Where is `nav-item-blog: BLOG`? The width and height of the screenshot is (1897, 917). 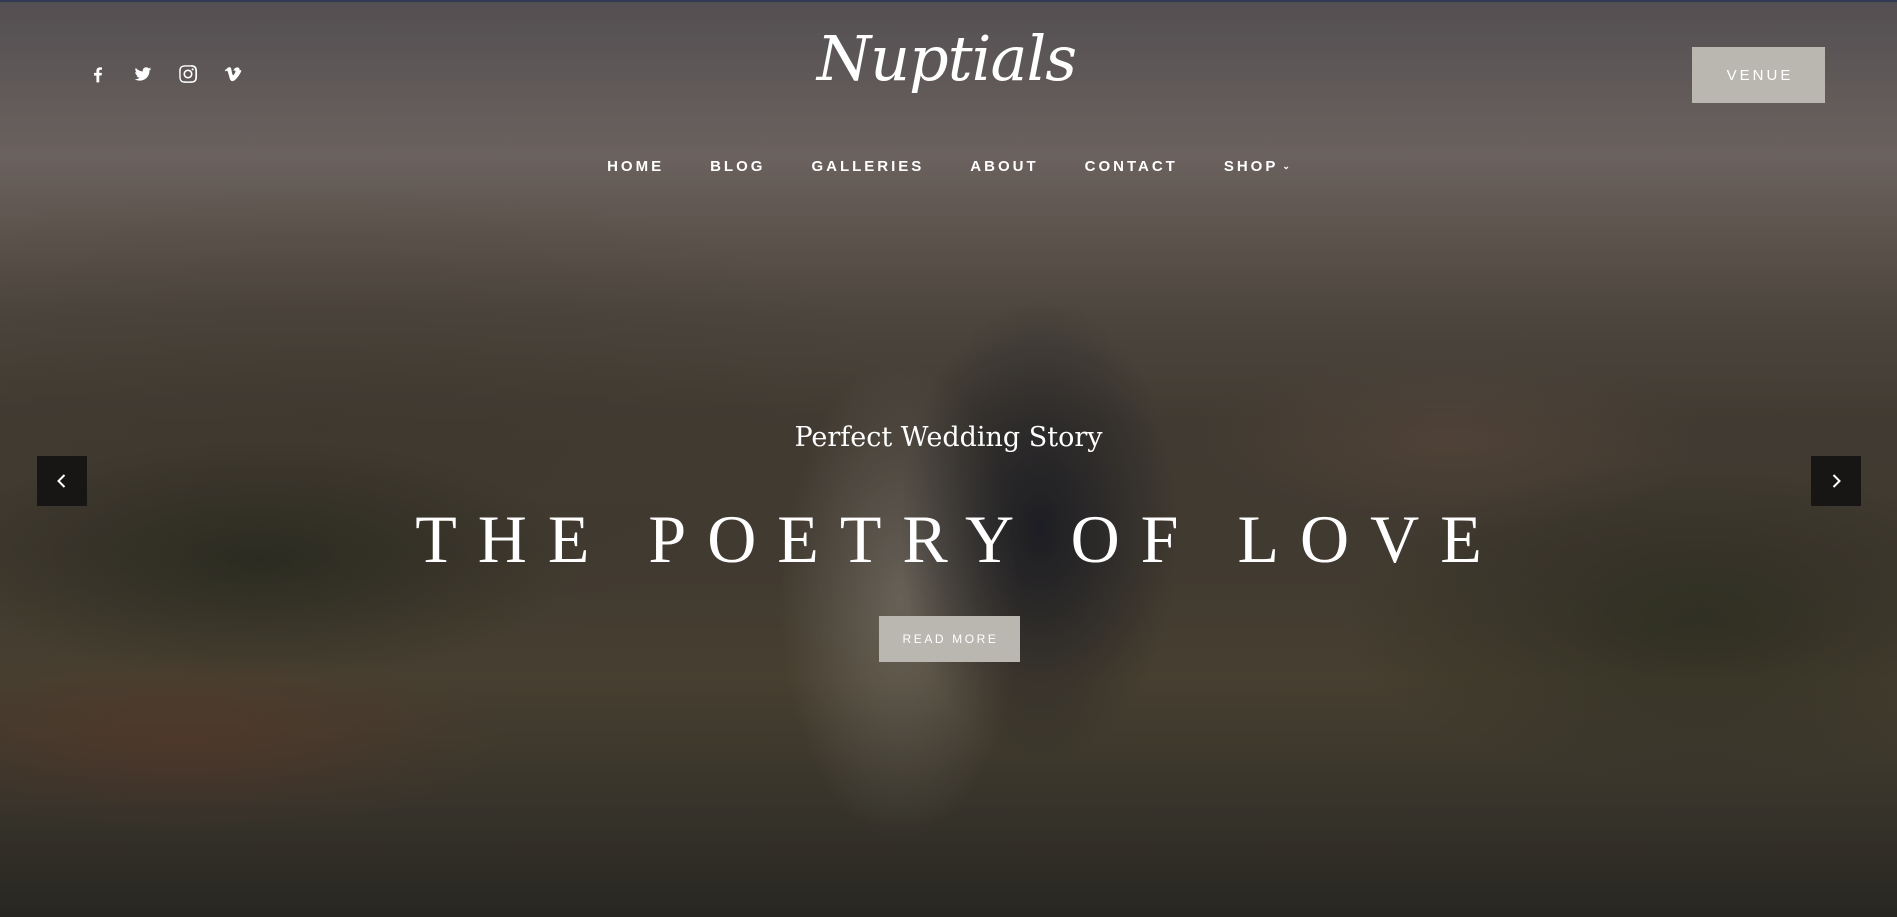 nav-item-blog: BLOG is located at coordinates (737, 166).